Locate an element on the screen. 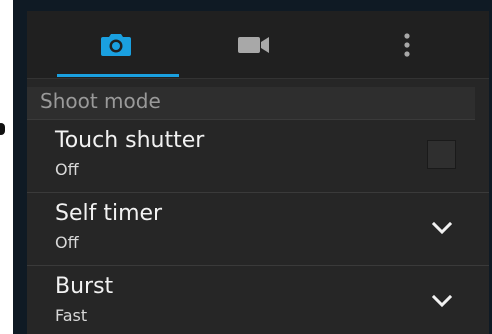 Image resolution: width=492 pixels, height=334 pixels. setting-title: Burst is located at coordinates (84, 286).